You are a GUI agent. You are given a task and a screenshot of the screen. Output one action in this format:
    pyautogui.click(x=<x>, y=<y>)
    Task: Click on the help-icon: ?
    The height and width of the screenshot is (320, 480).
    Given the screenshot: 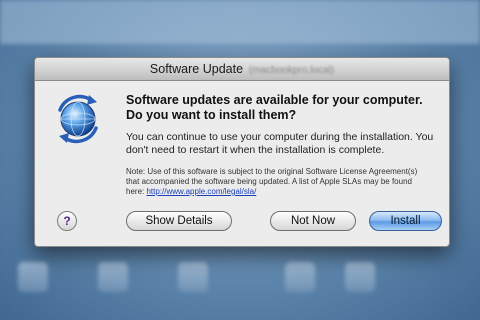 What is the action you would take?
    pyautogui.click(x=67, y=221)
    